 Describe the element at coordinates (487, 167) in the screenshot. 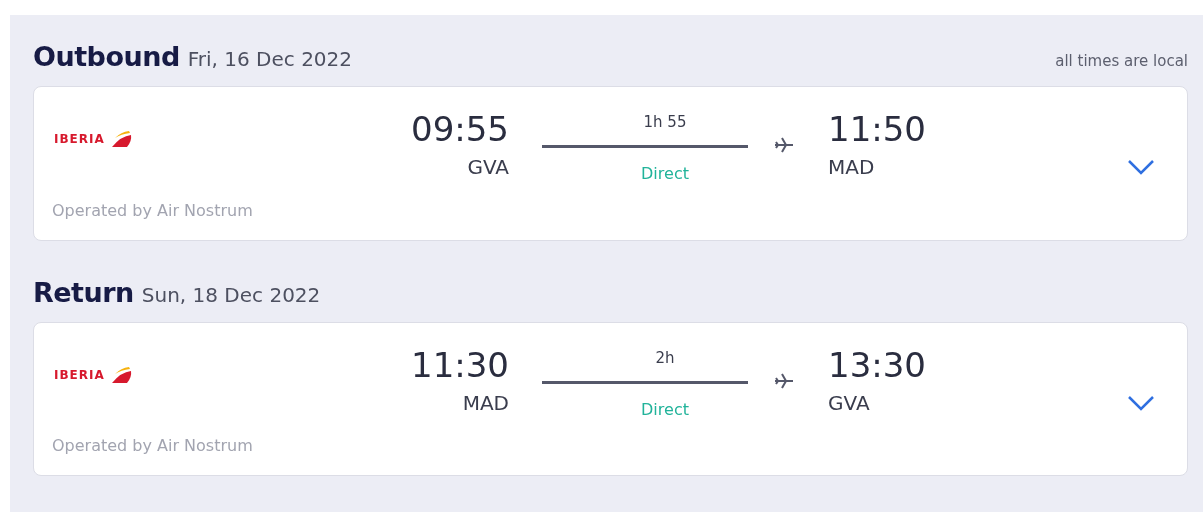

I see `departure-airport: GVA` at that location.